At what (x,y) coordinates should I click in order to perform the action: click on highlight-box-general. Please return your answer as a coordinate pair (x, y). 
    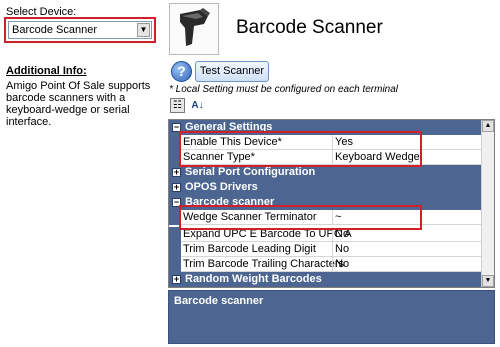
    Looking at the image, I should click on (300, 149).